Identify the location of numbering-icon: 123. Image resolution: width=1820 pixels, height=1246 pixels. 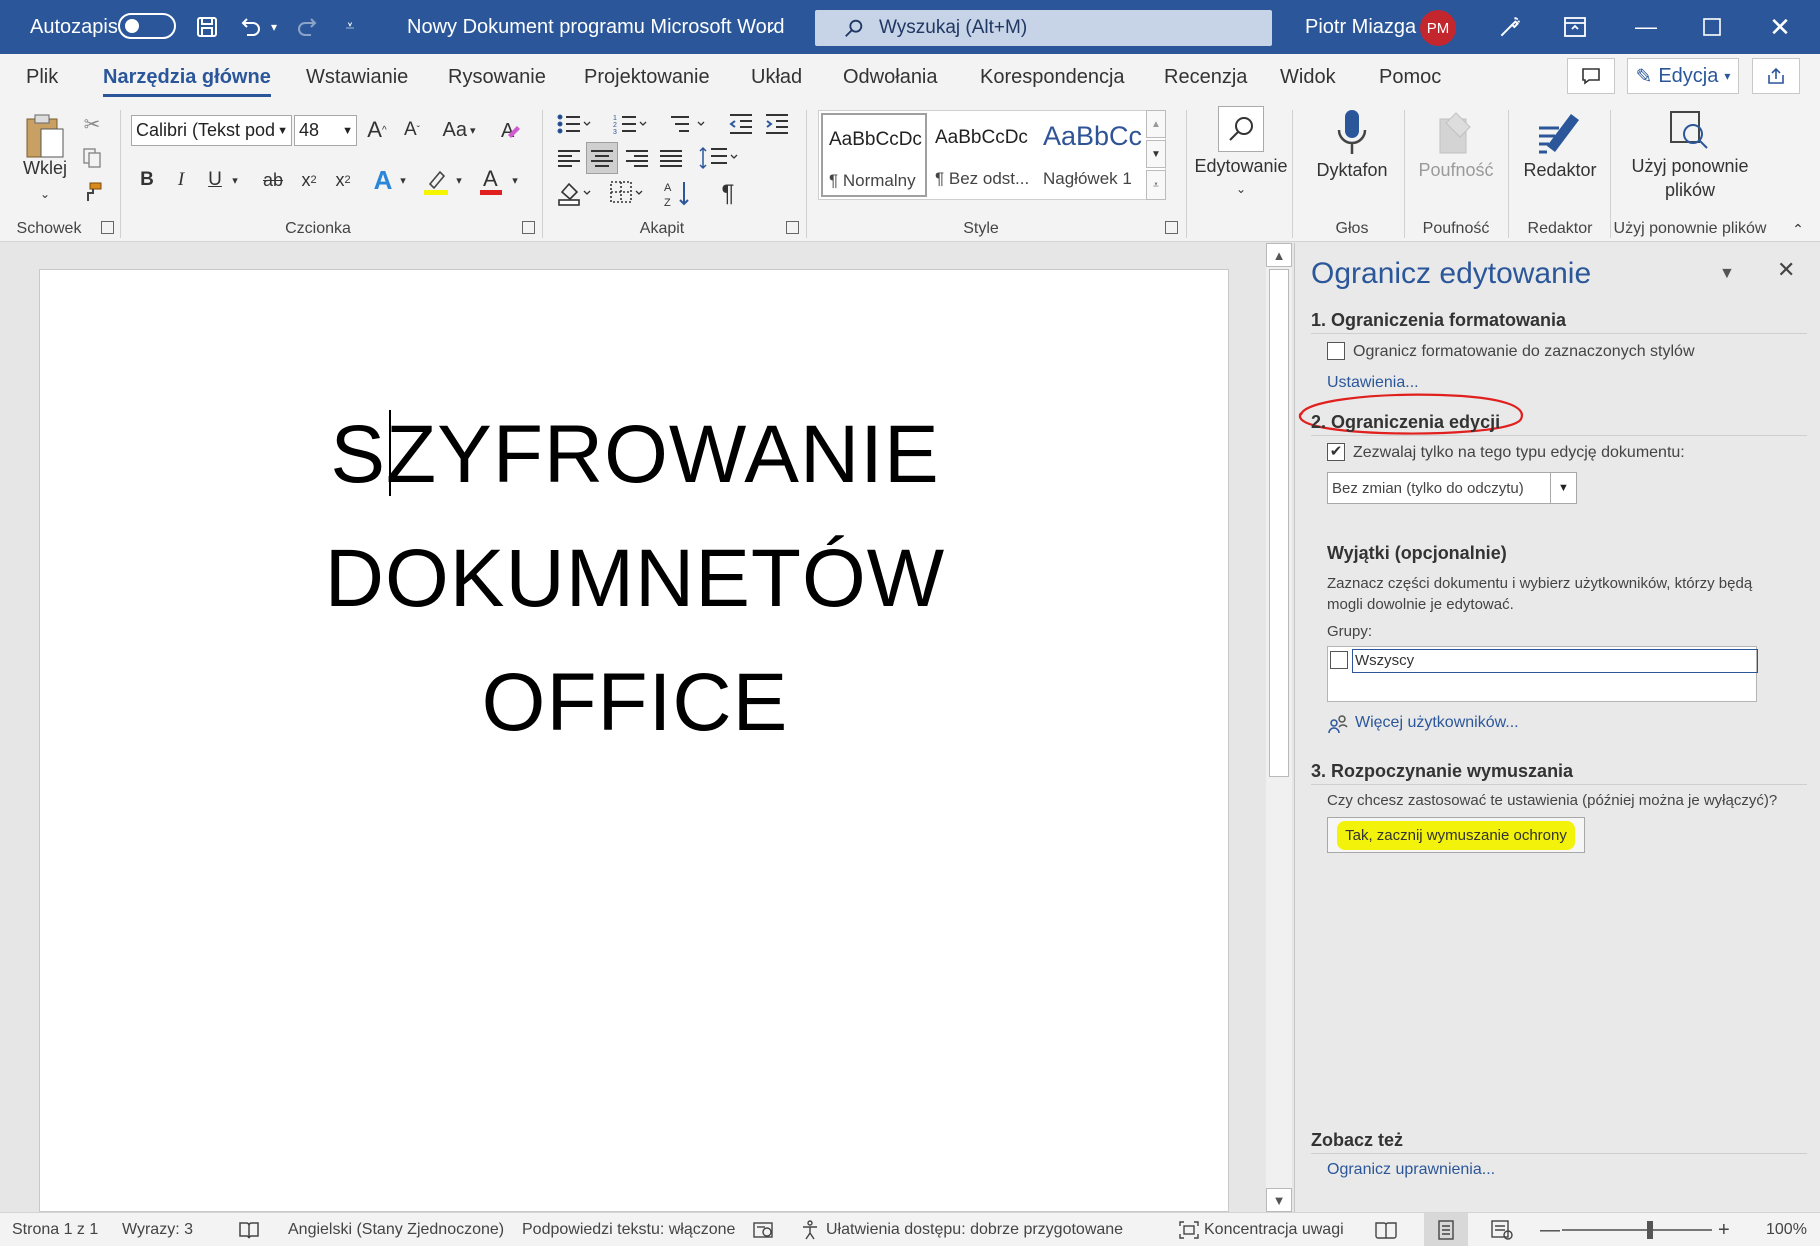
(630, 124).